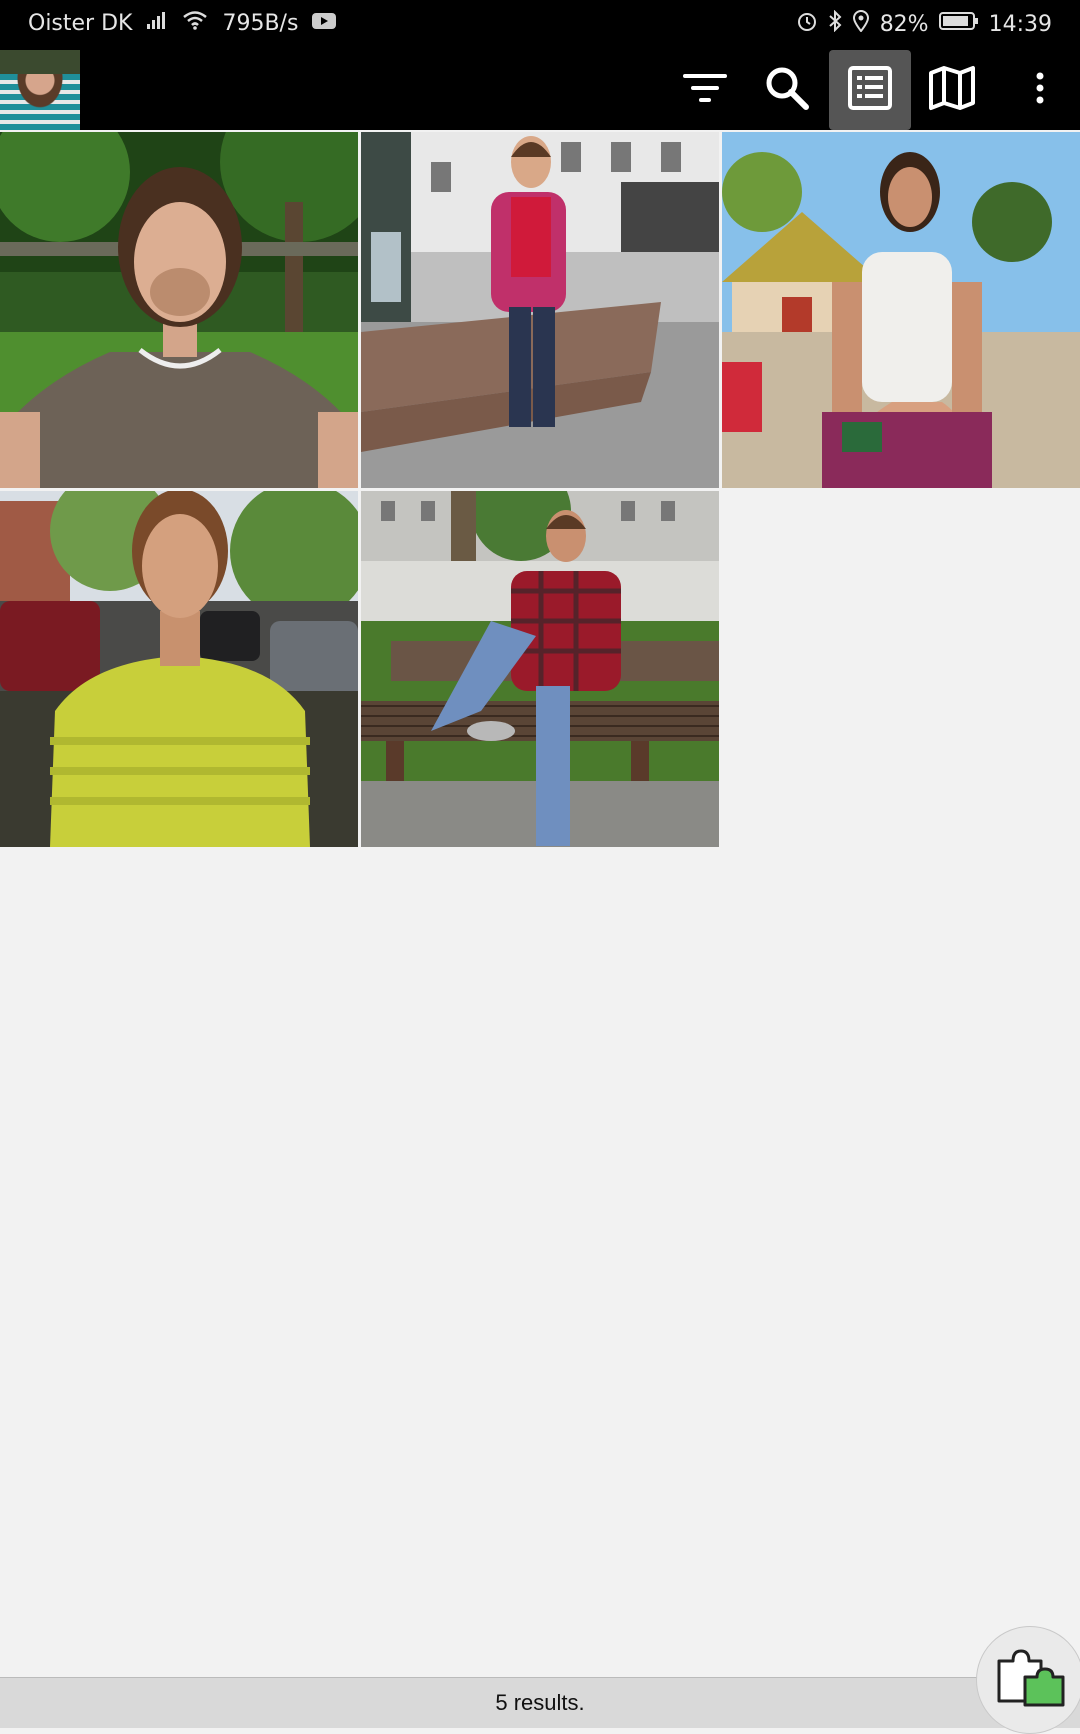  What do you see at coordinates (807, 24) in the screenshot?
I see `alarm-icon` at bounding box center [807, 24].